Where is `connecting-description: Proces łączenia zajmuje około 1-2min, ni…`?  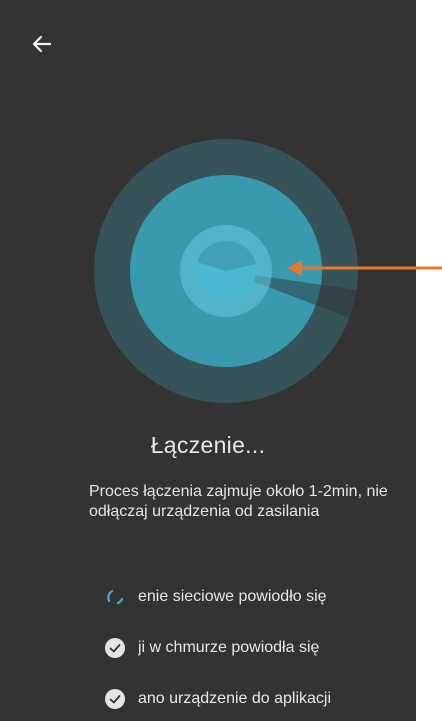 connecting-description: Proces łączenia zajmuje około 1-2min, ni… is located at coordinates (238, 501).